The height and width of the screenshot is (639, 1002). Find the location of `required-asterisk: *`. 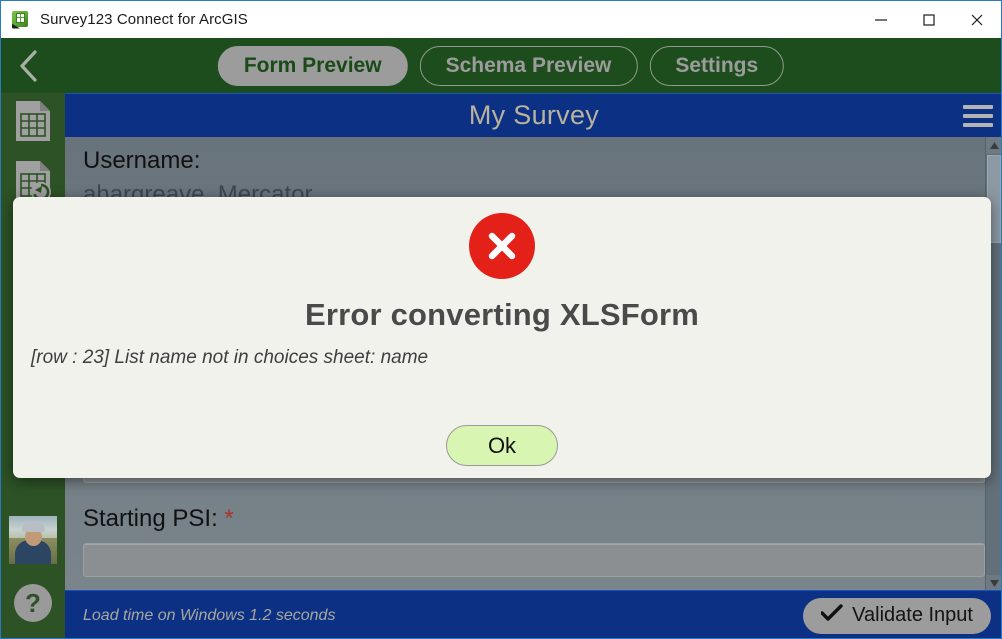

required-asterisk: * is located at coordinates (229, 518).